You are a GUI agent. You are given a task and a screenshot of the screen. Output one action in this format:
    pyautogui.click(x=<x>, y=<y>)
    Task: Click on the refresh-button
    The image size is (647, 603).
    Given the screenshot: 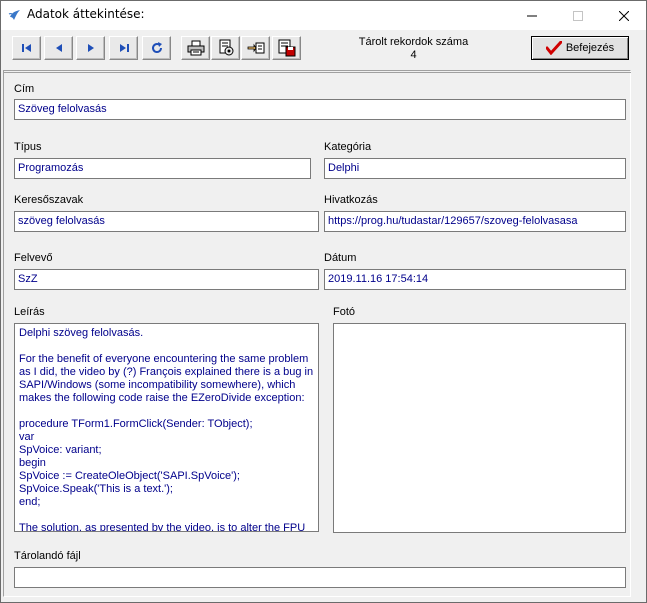 What is the action you would take?
    pyautogui.click(x=156, y=48)
    